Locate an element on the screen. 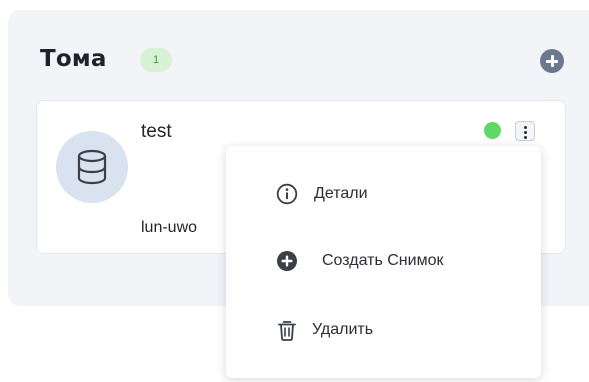  menu-item-label: Детали is located at coordinates (341, 193).